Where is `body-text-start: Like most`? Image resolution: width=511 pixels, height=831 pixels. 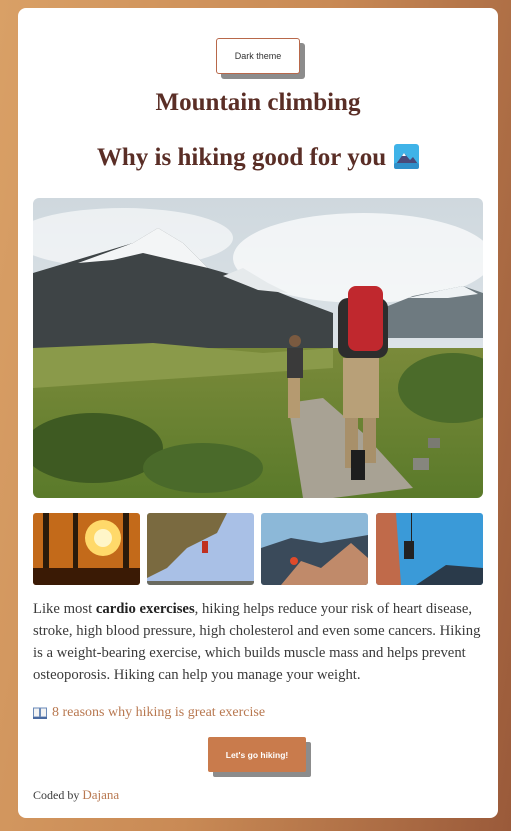 body-text-start: Like most is located at coordinates (64, 609).